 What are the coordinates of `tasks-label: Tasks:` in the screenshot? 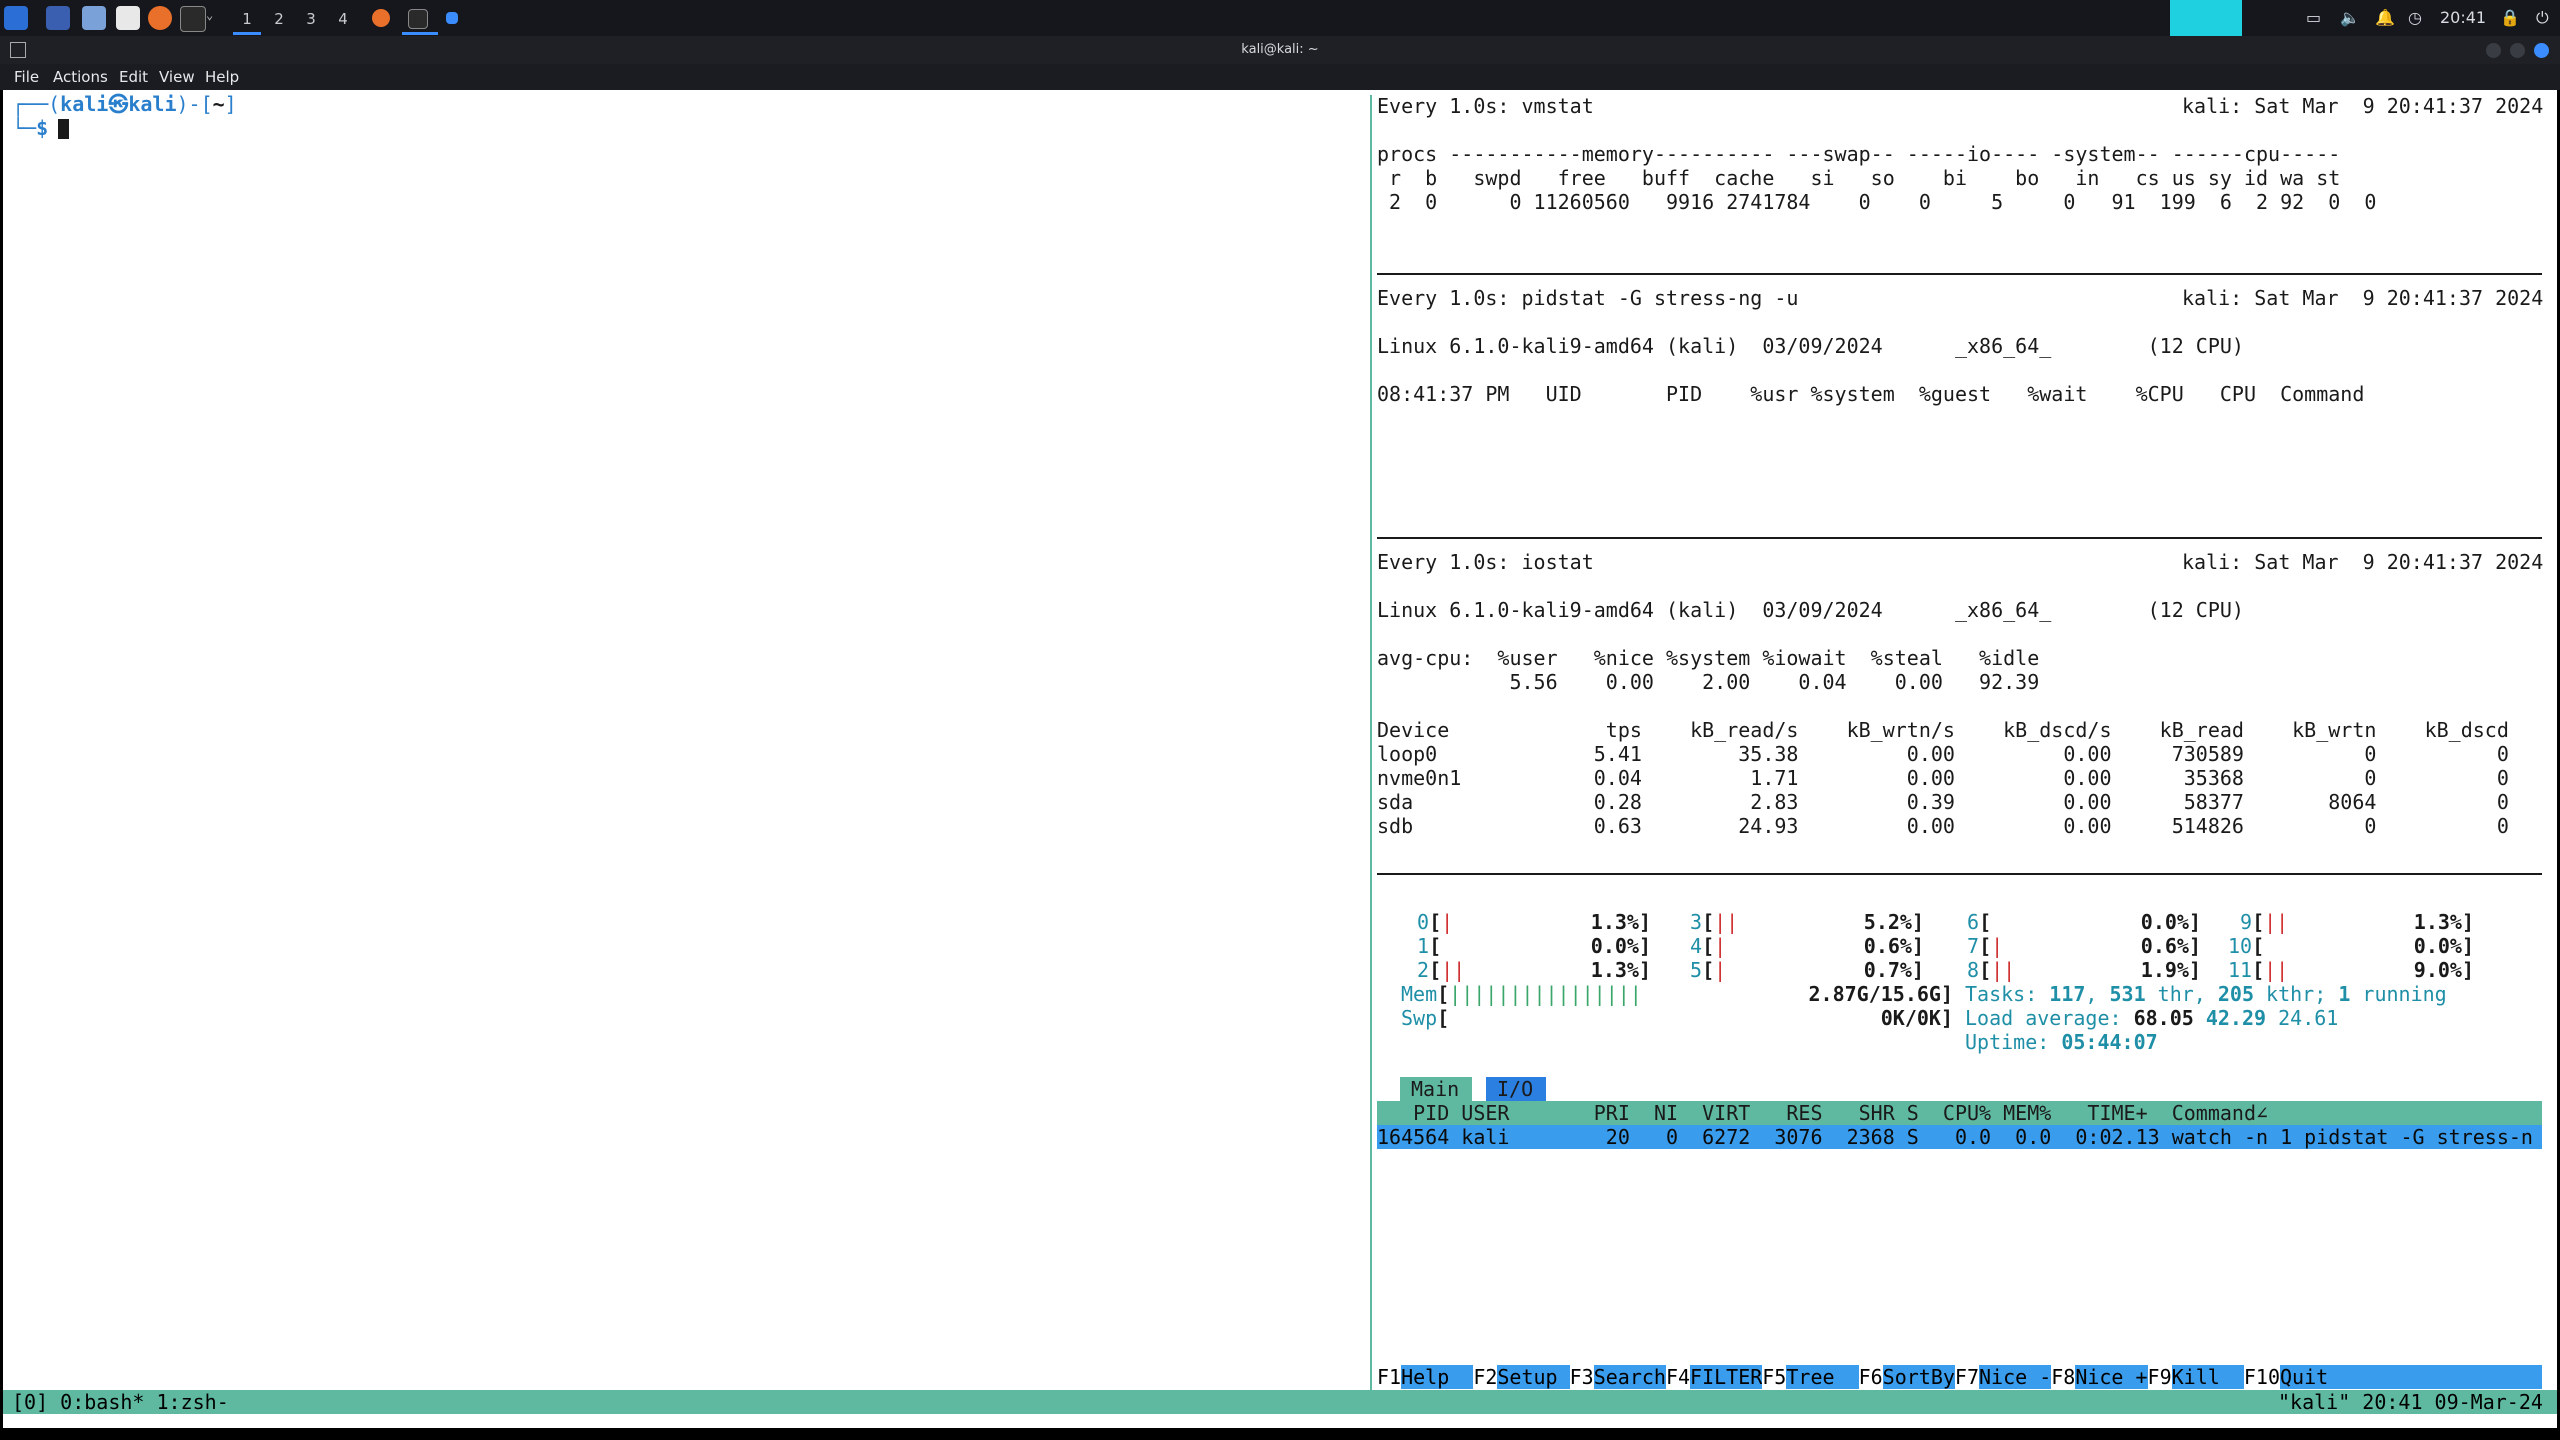 It's located at (2007, 994).